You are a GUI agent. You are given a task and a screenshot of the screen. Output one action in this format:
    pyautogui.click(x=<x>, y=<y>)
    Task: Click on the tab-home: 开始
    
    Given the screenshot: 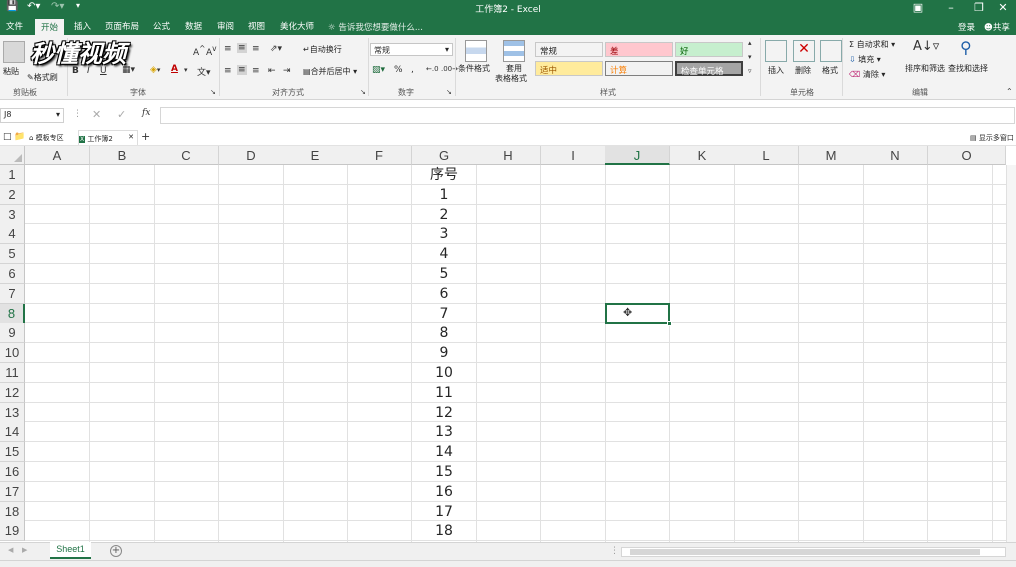 What is the action you would take?
    pyautogui.click(x=50, y=27)
    